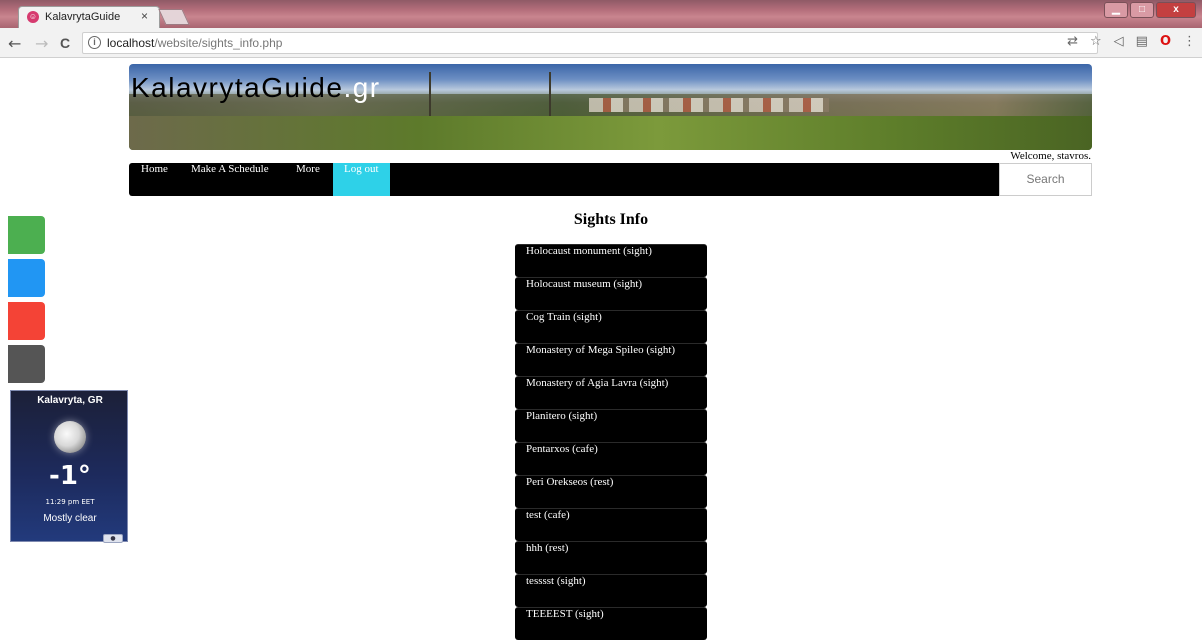 The height and width of the screenshot is (640, 1202). What do you see at coordinates (70, 437) in the screenshot?
I see `moon-icon` at bounding box center [70, 437].